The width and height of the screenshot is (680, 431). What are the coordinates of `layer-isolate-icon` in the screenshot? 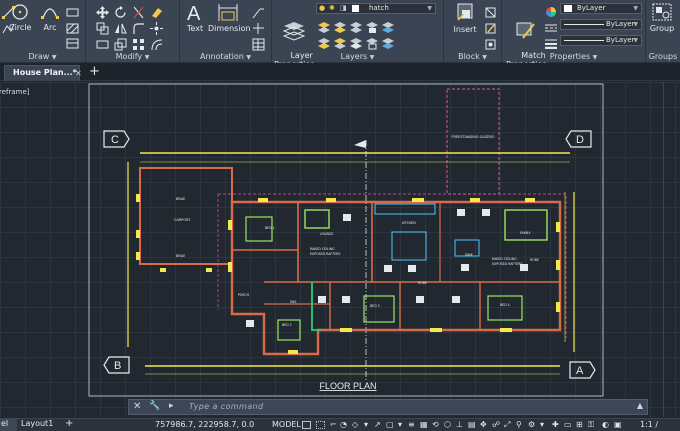 It's located at (340, 26).